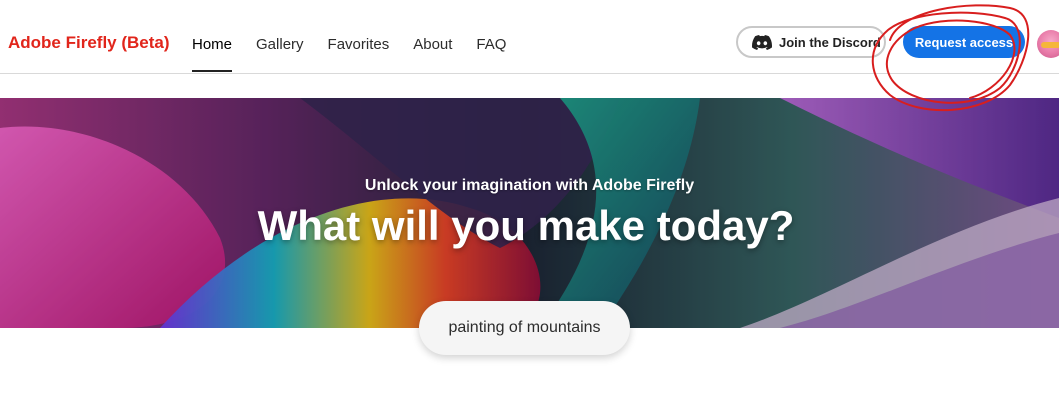 This screenshot has width=1059, height=401. Describe the element at coordinates (762, 42) in the screenshot. I see `discord-icon` at that location.